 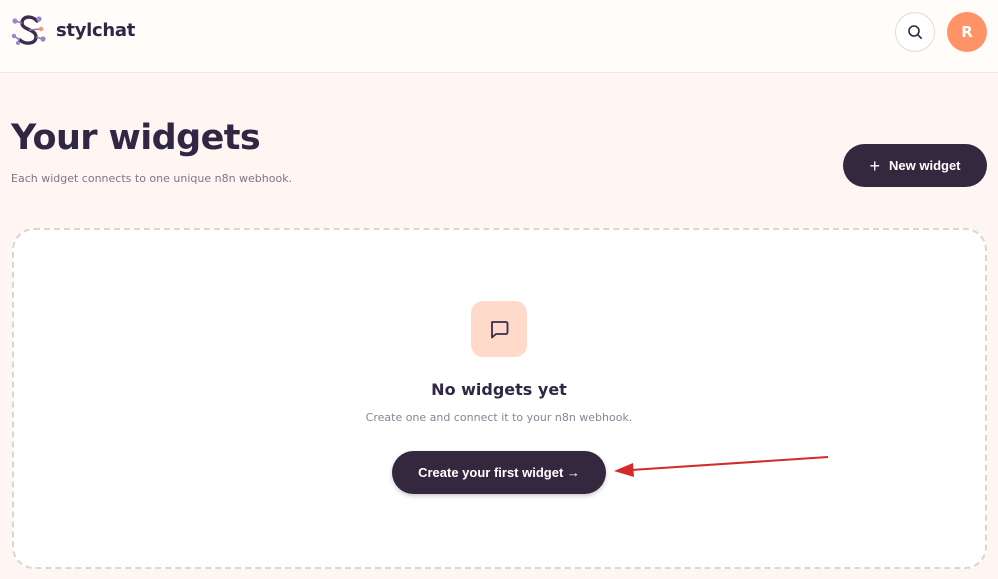 I want to click on empty-state-icon-tile, so click(x=499, y=329).